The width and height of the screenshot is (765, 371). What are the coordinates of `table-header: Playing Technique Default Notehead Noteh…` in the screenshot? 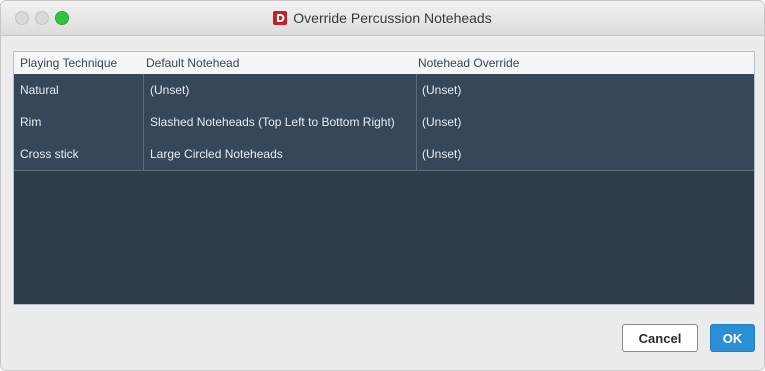 It's located at (384, 63).